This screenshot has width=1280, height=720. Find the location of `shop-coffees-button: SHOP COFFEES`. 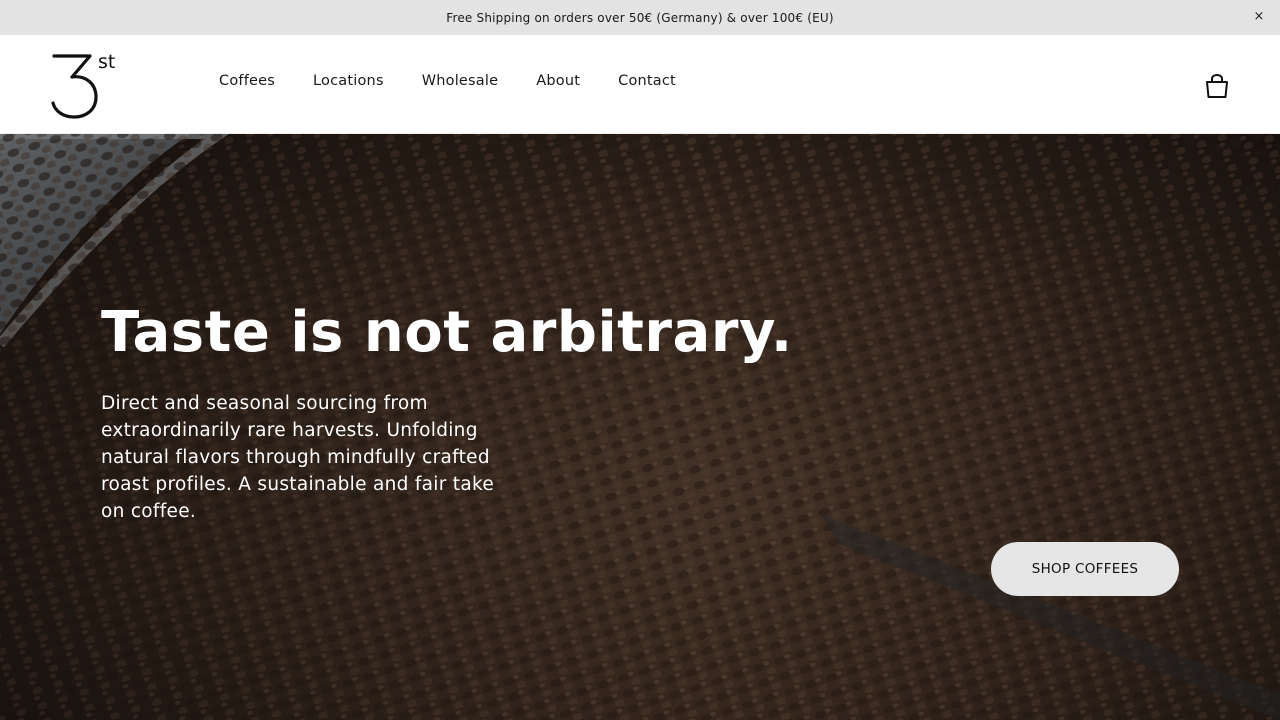

shop-coffees-button: SHOP COFFEES is located at coordinates (1085, 569).